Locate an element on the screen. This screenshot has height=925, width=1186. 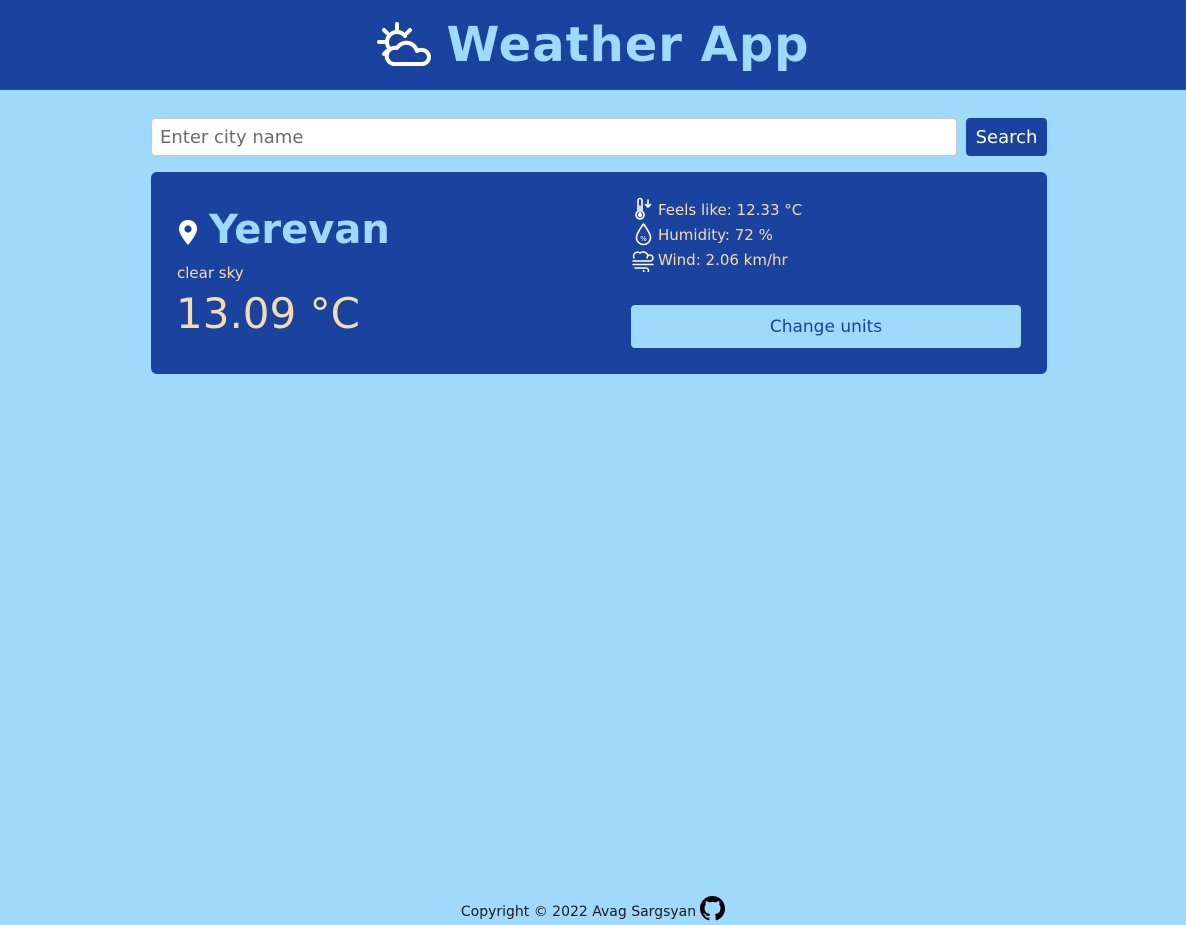
wind-text: Wind: 2.06 km/hr is located at coordinates (723, 259).